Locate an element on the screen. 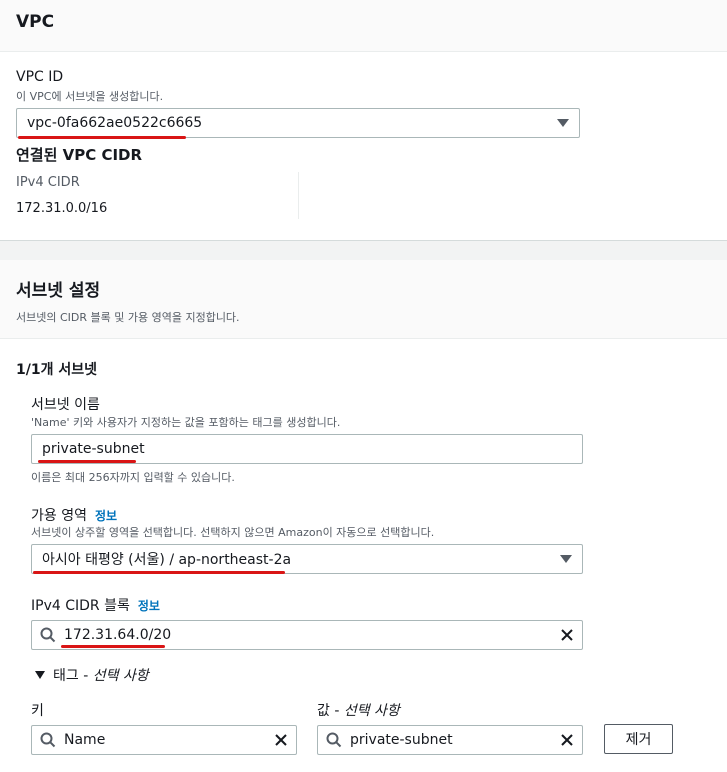 Image resolution: width=727 pixels, height=772 pixels. tag-key-label: 키 is located at coordinates (37, 711).